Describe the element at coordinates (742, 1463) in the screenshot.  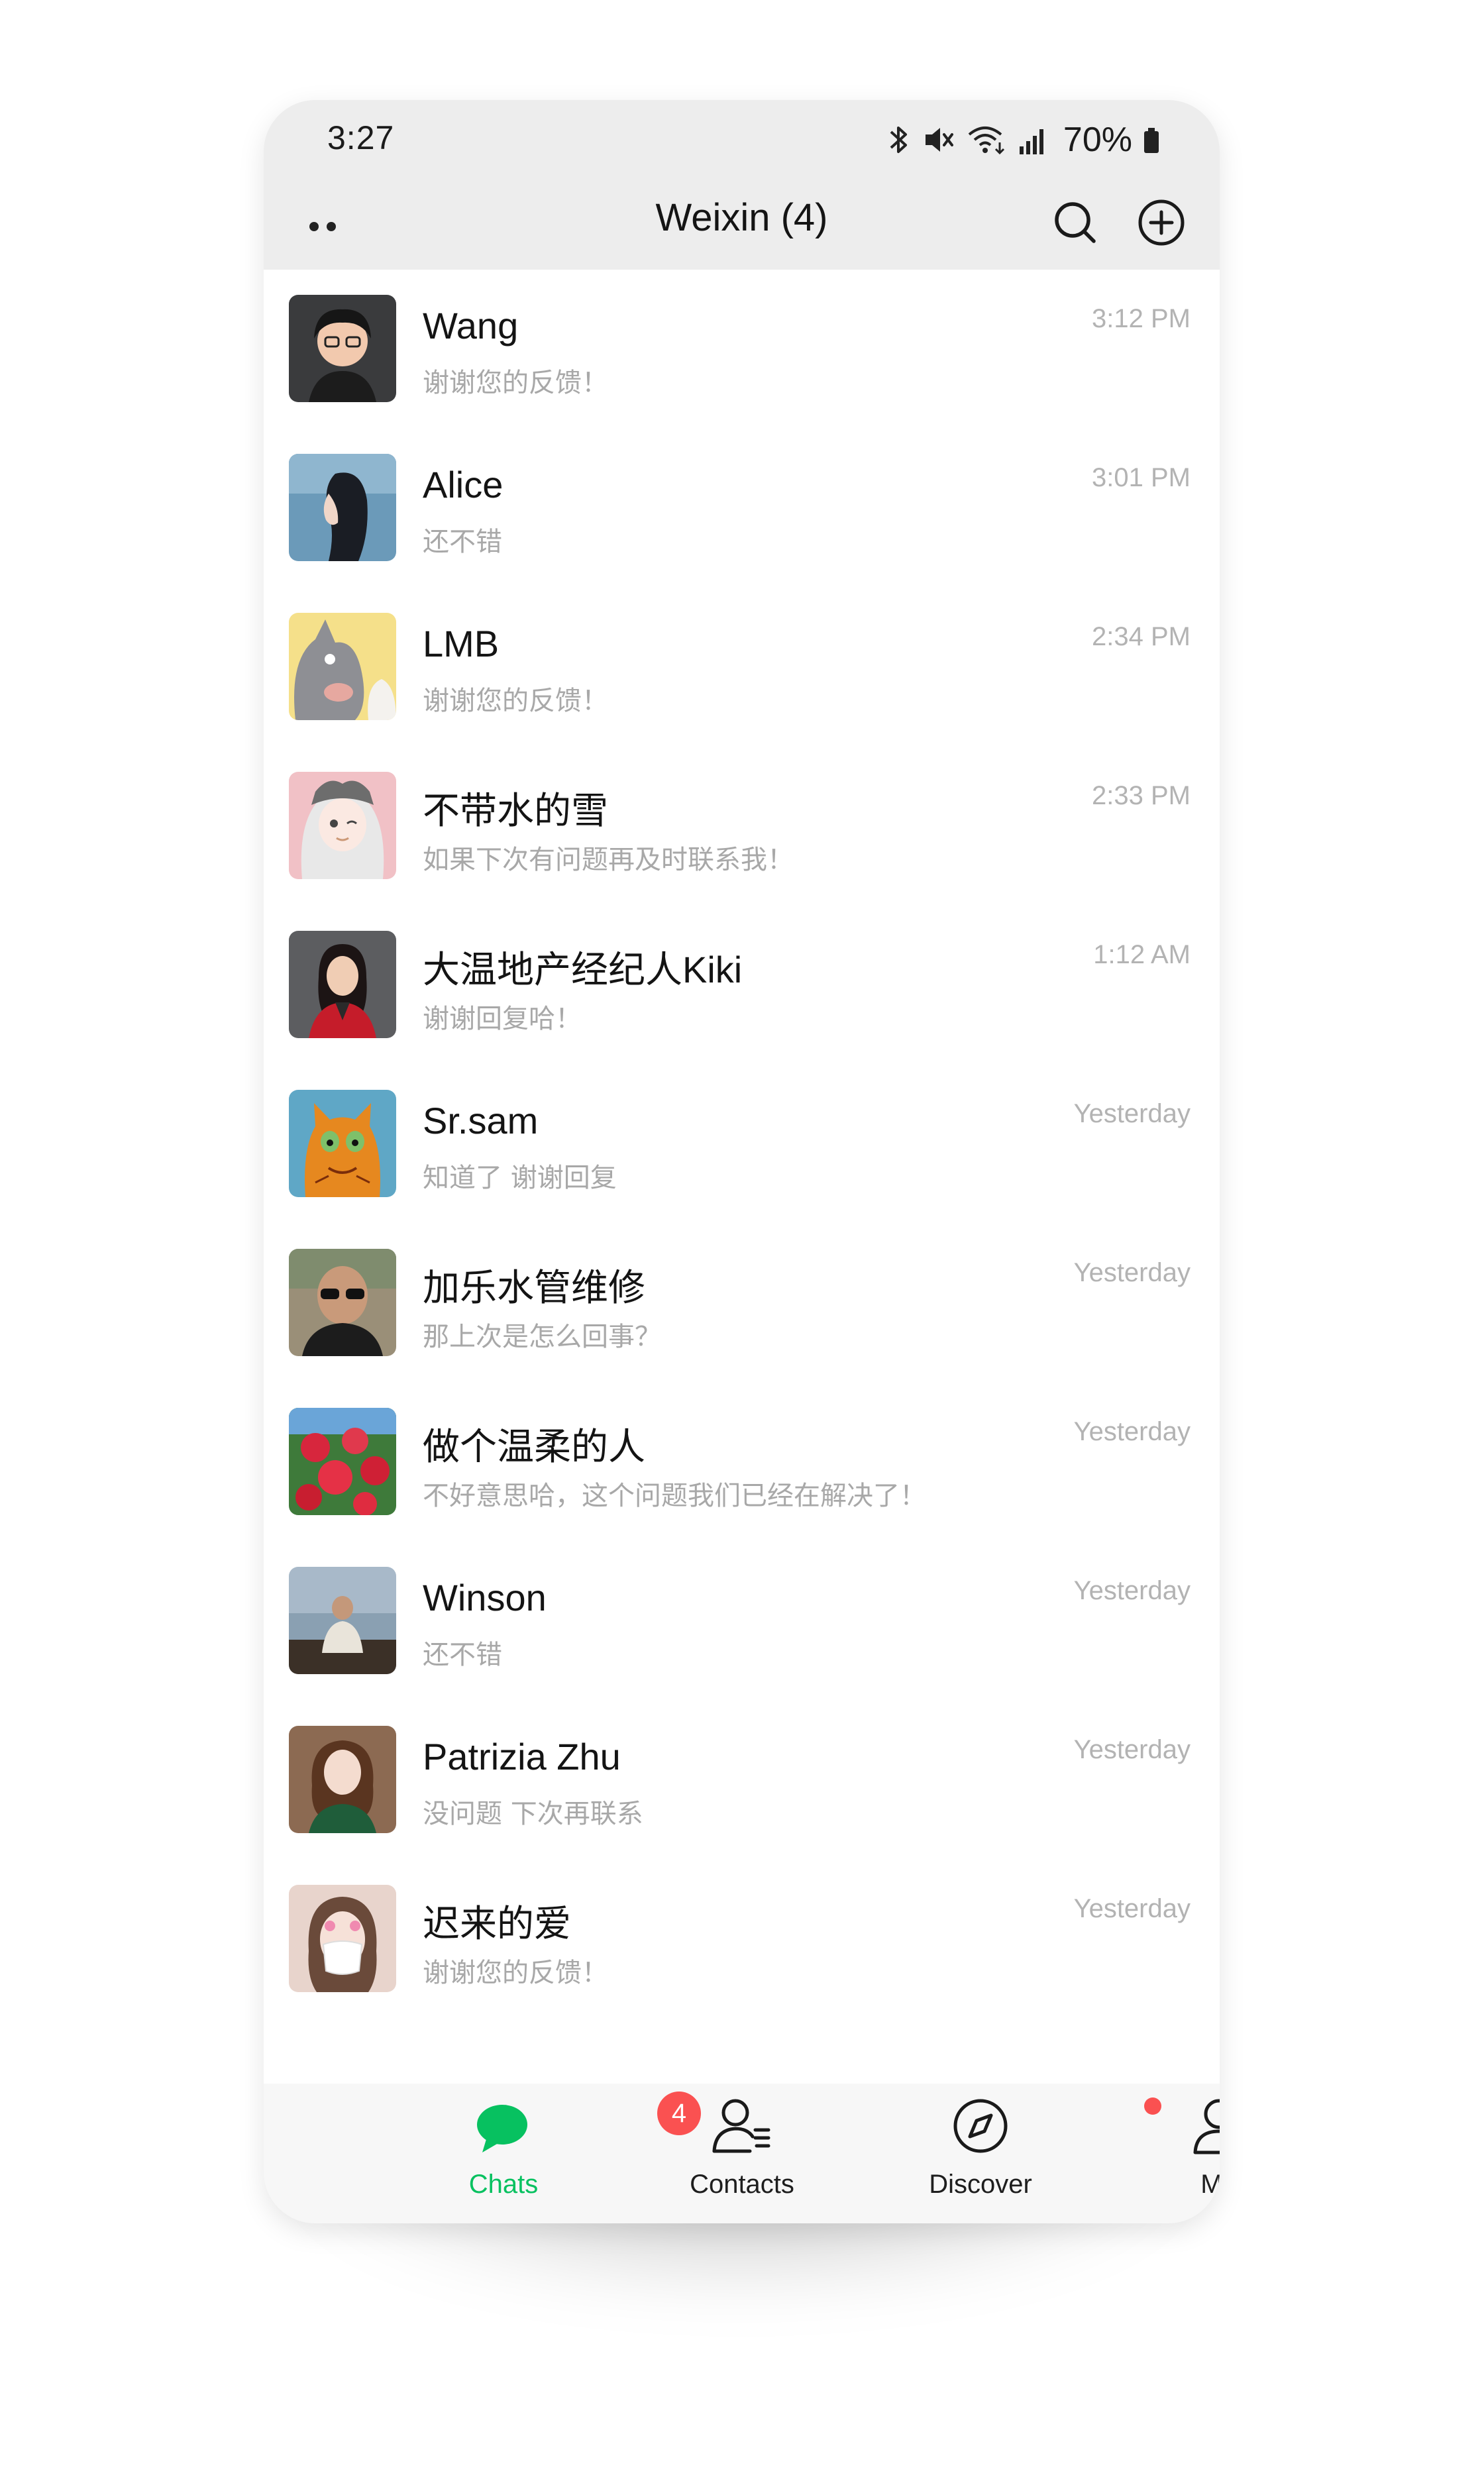
I see `chat-item: 做个温柔的人 不好意思哈，这个问题我们已经在解决了！ Yesterday` at that location.